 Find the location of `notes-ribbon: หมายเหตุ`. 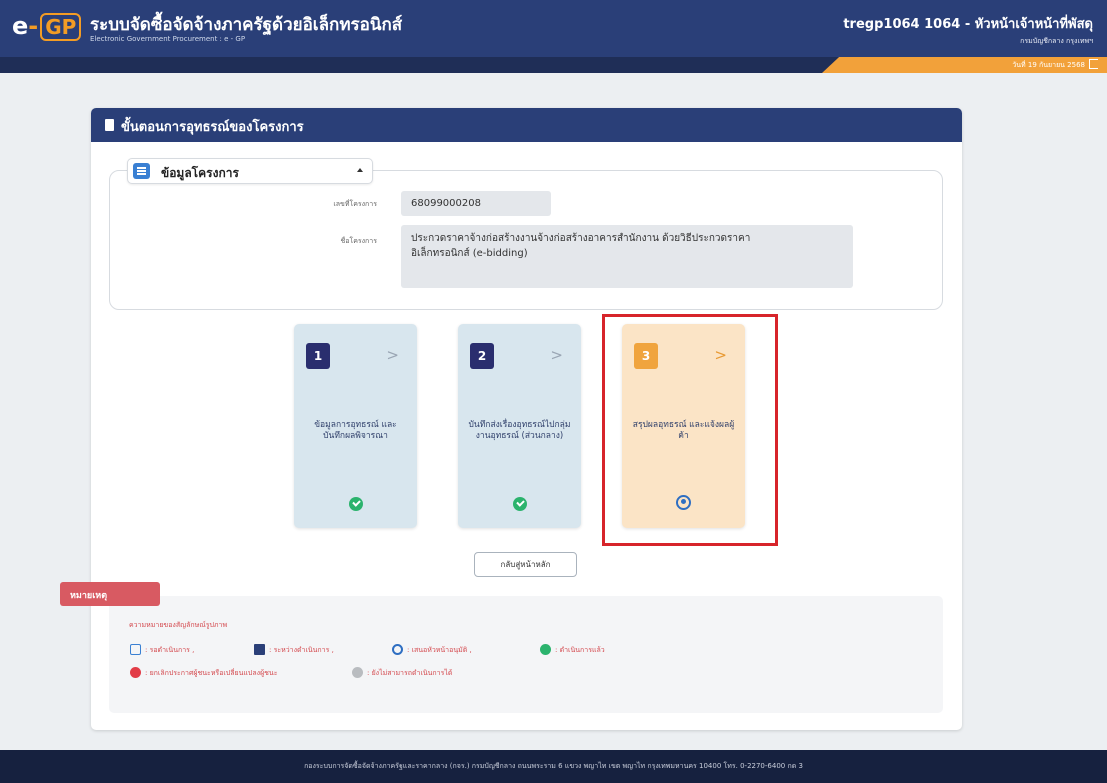

notes-ribbon: หมายเหตุ is located at coordinates (110, 594).